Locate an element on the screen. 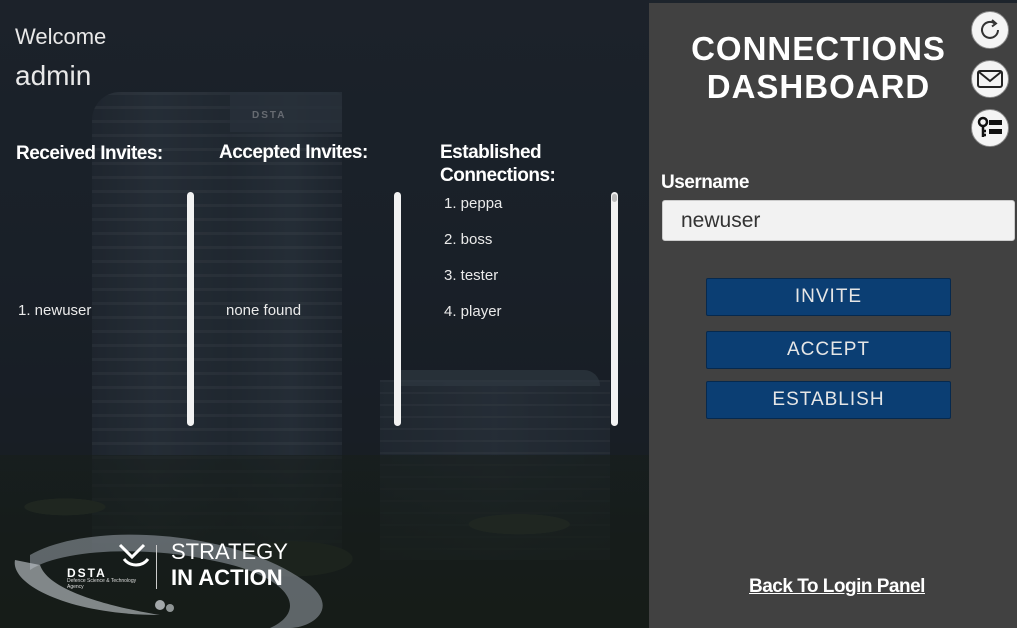  welcome-label: Welcome is located at coordinates (61, 36).